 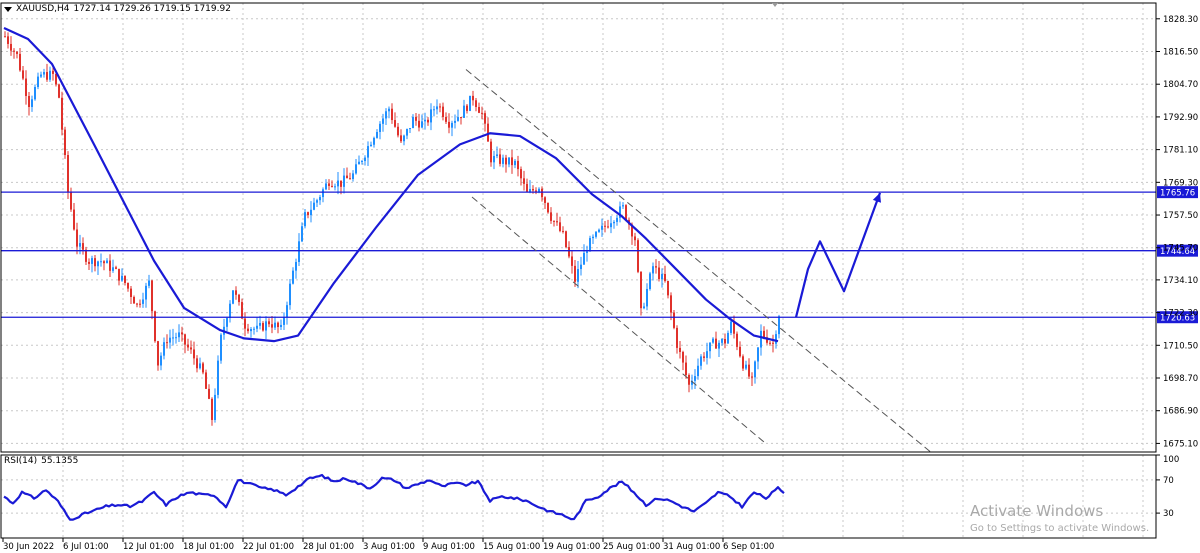 What do you see at coordinates (8, 9) in the screenshot?
I see `collapse-triangle-icon` at bounding box center [8, 9].